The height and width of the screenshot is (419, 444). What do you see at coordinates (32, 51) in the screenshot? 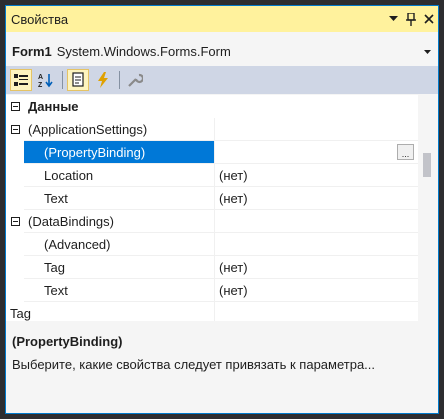
I see `object-name: Form1` at bounding box center [32, 51].